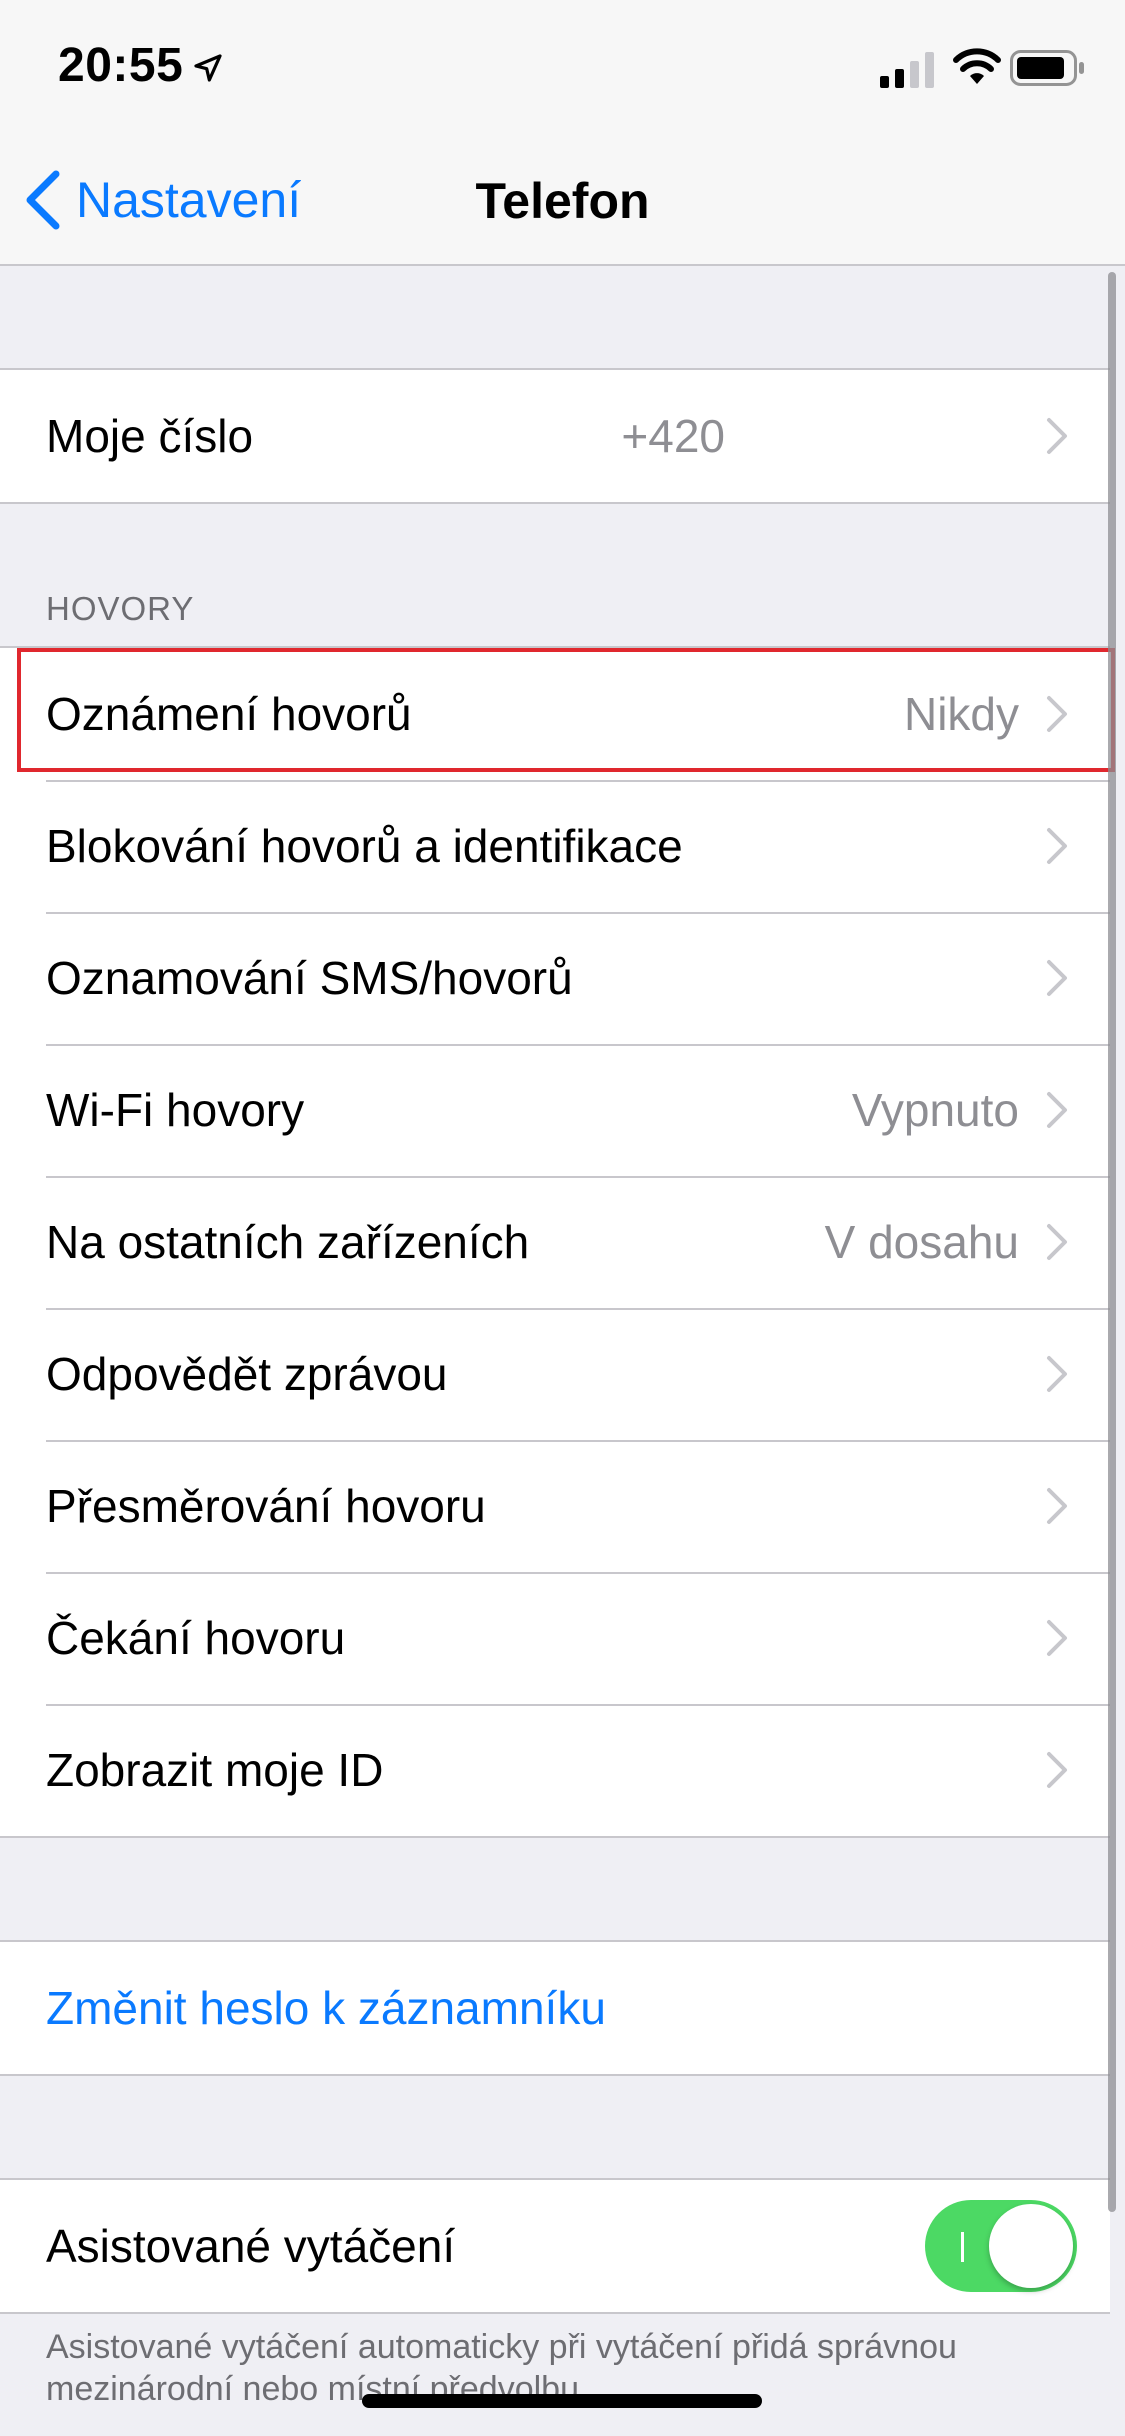 This screenshot has height=2436, width=1125. Describe the element at coordinates (935, 1110) in the screenshot. I see `row-value: Vypnuto` at that location.